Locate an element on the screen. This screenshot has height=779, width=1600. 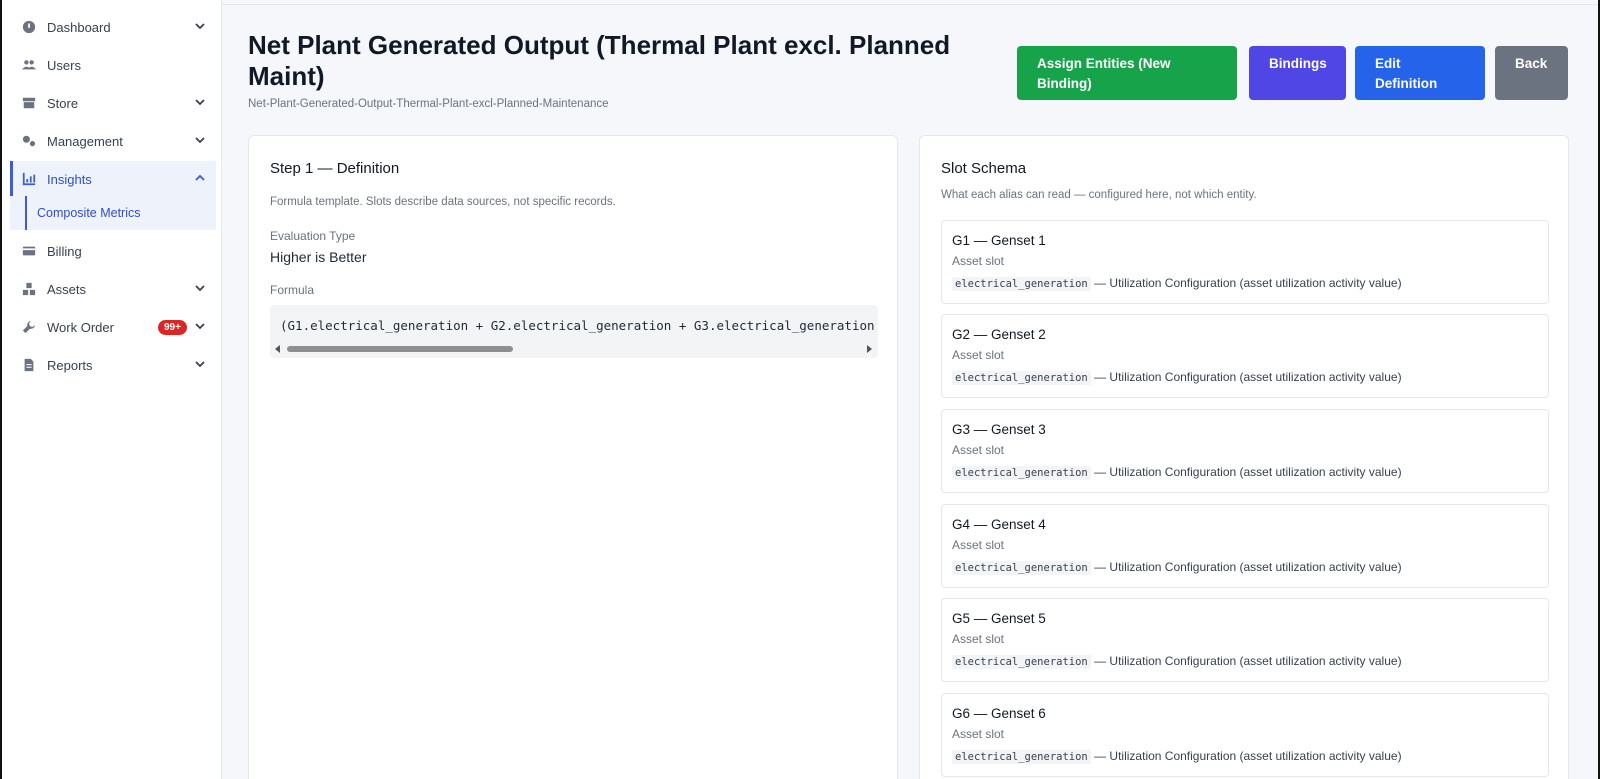
horizontal-scrollbar is located at coordinates (574, 349).